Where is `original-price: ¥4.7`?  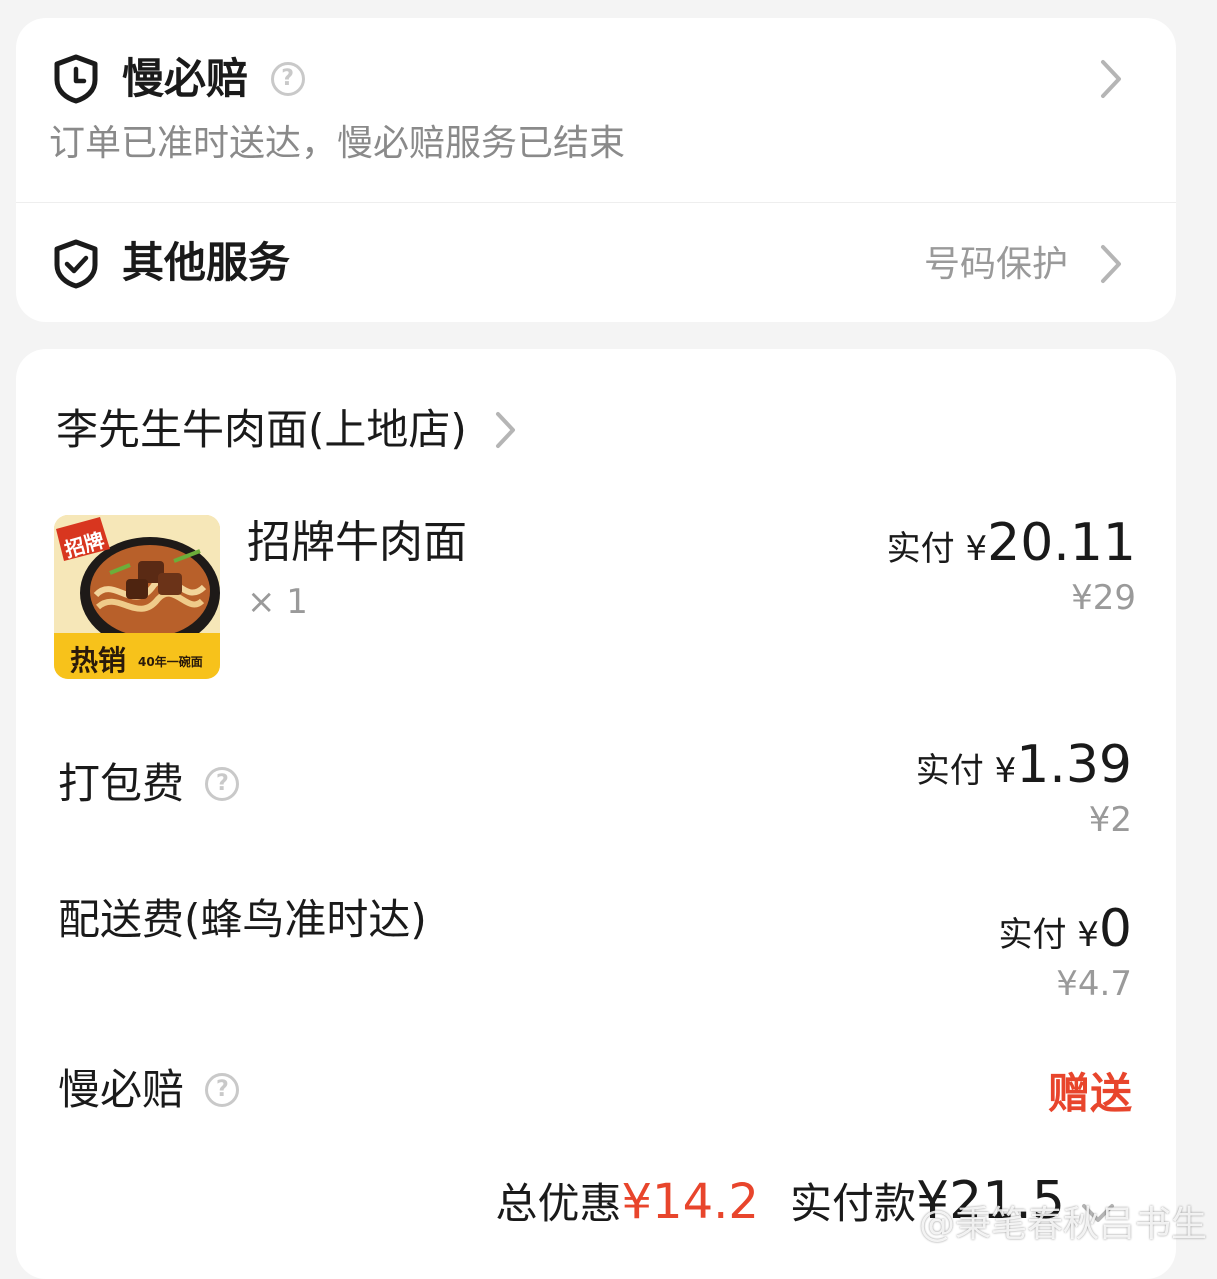 original-price: ¥4.7 is located at coordinates (1094, 984).